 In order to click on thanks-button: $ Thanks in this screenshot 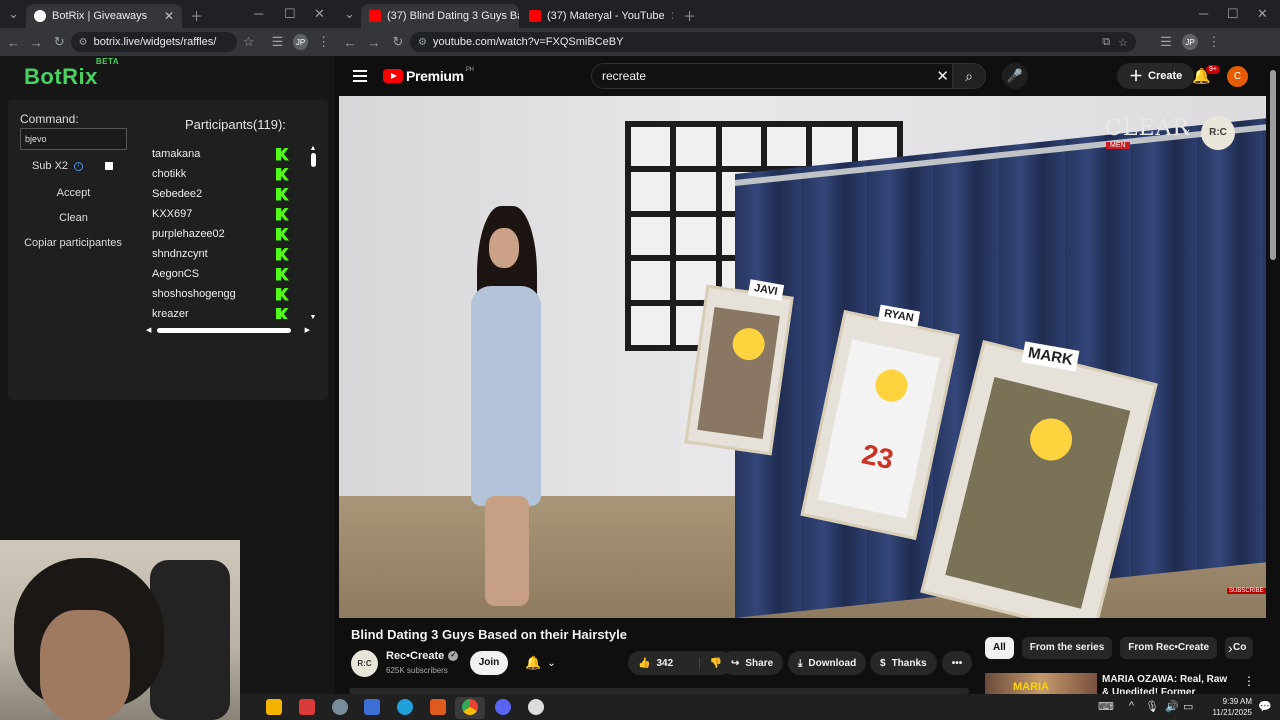, I will do `click(903, 663)`.